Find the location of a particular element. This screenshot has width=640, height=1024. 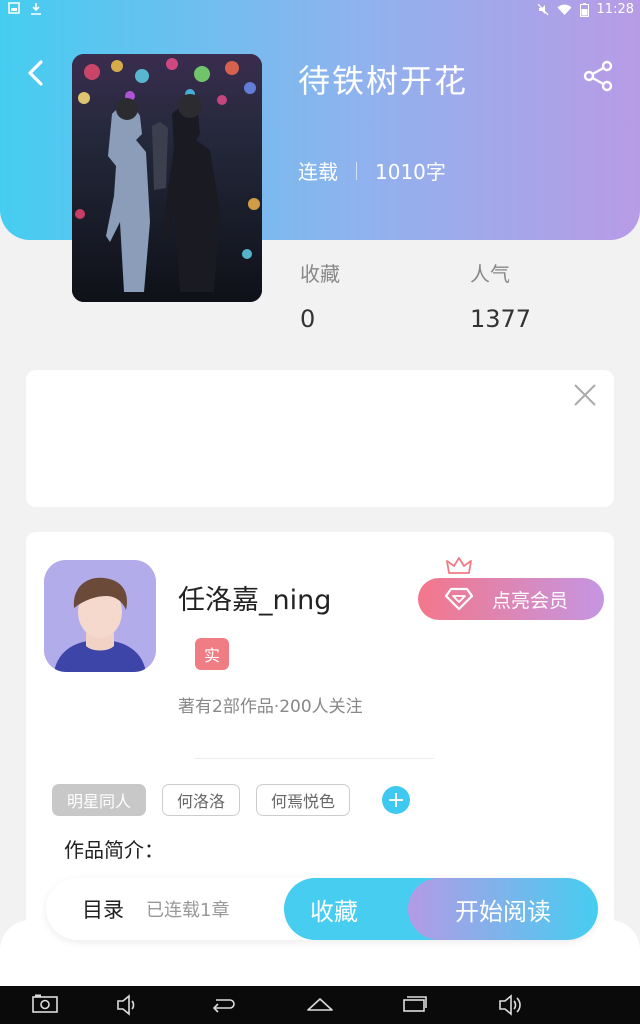

favorites-label: 收藏 is located at coordinates (320, 274).